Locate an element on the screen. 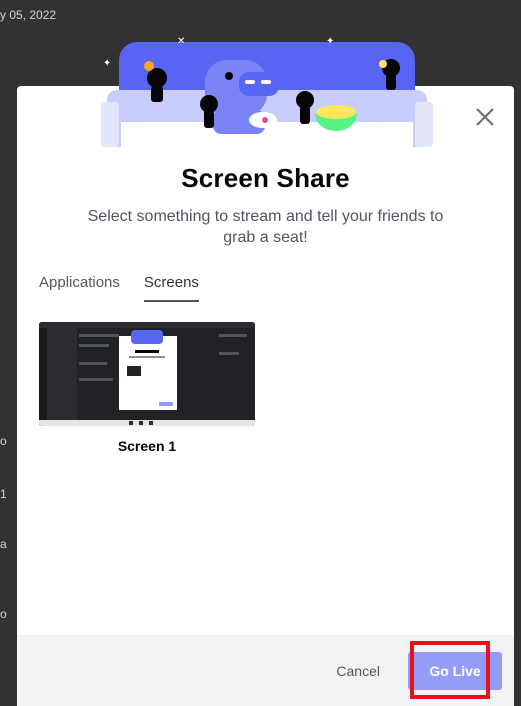 The image size is (521, 706). tab-applications: Applications is located at coordinates (79, 288).